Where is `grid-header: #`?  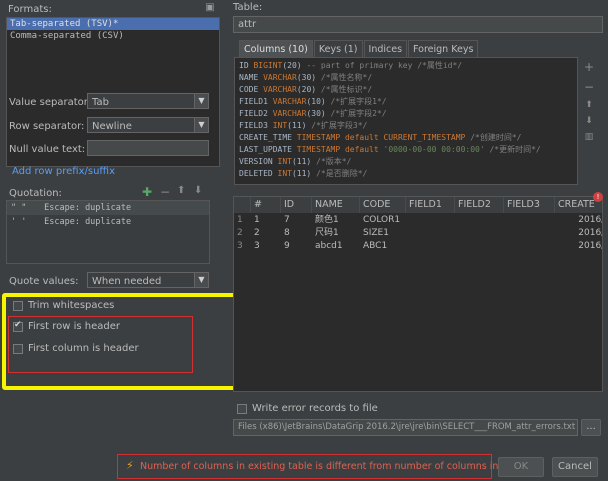 grid-header: # is located at coordinates (266, 205).